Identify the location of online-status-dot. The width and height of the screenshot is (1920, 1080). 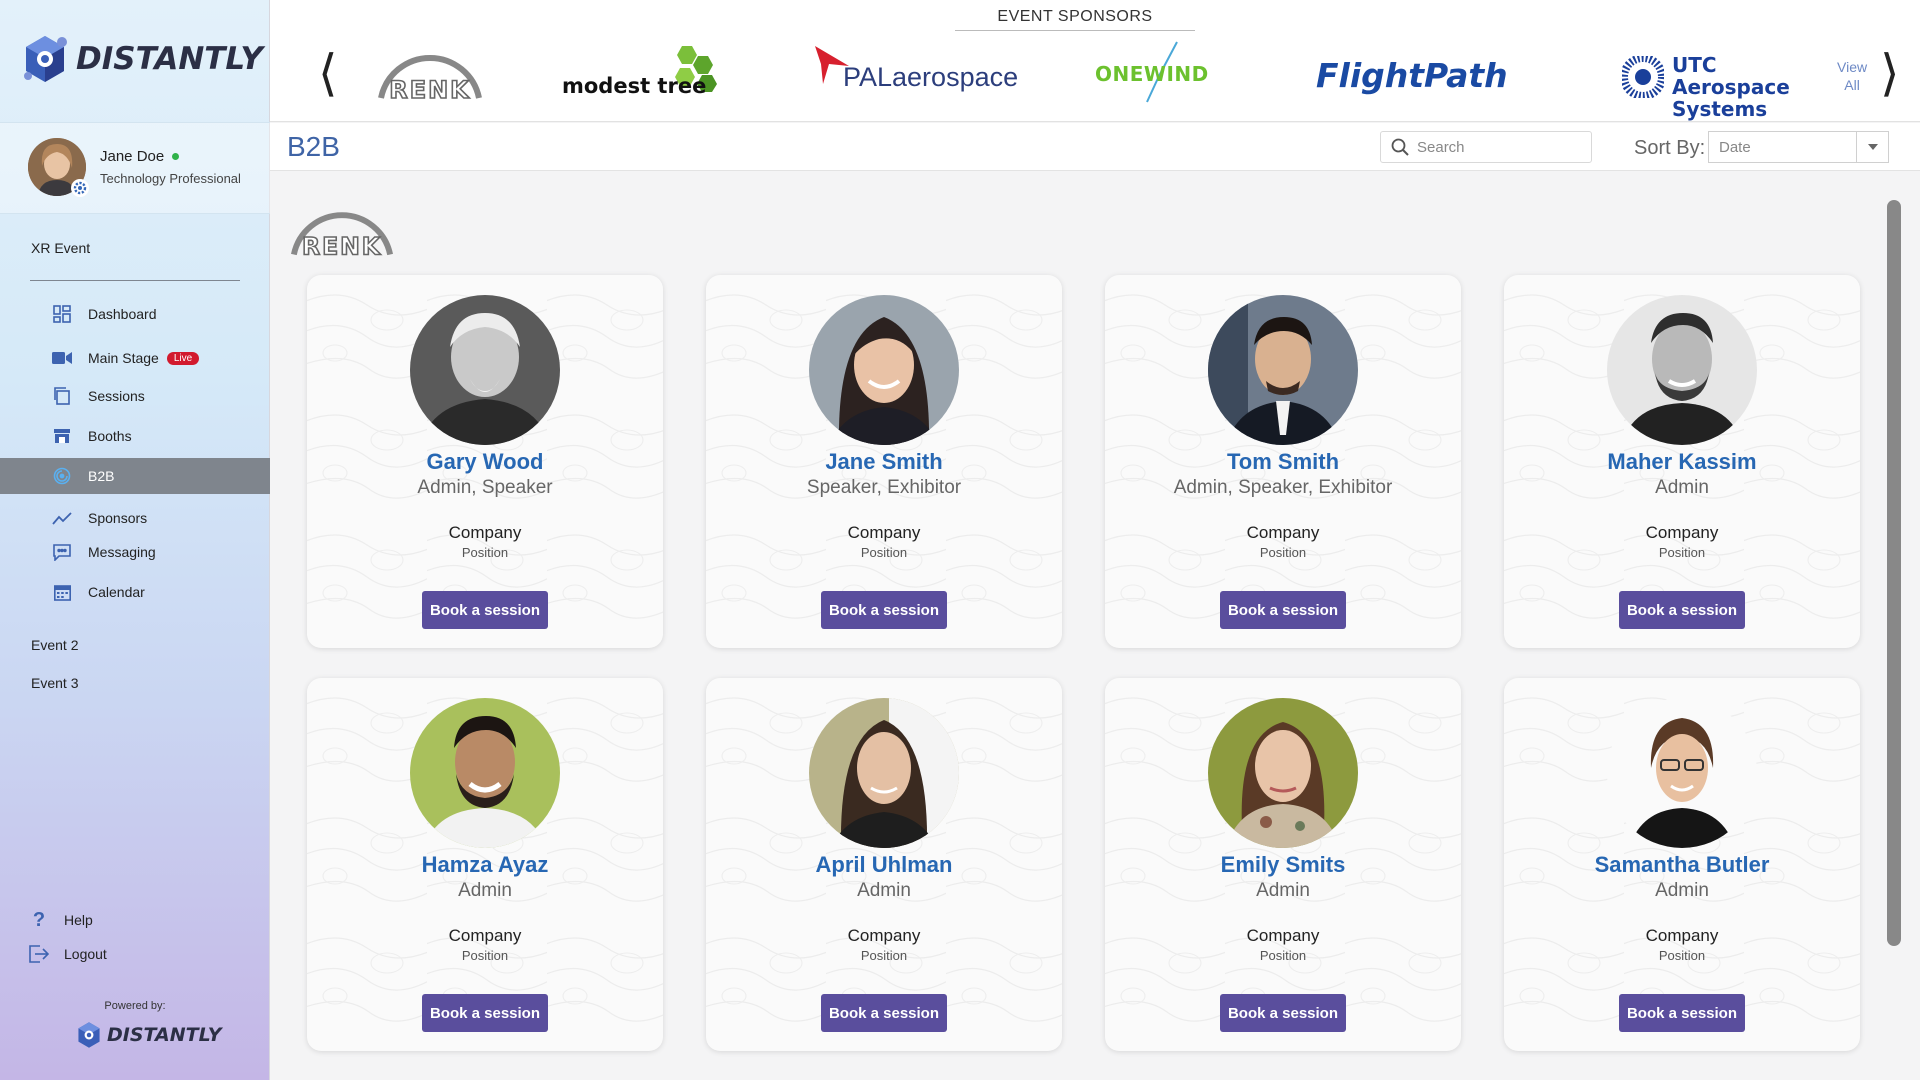
(176, 156).